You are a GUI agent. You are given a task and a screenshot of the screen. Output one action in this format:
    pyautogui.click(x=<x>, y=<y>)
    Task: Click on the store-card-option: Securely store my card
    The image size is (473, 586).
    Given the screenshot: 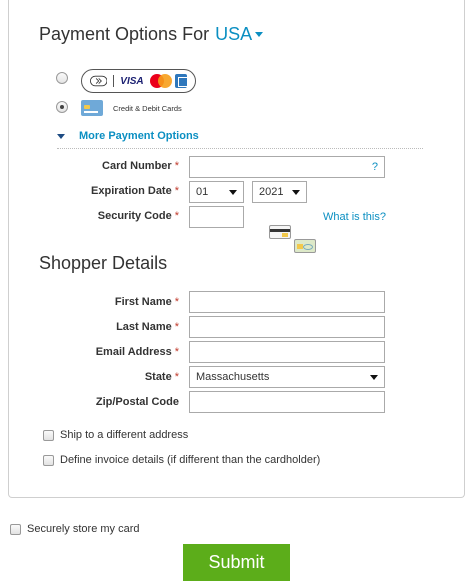 What is the action you would take?
    pyautogui.click(x=74, y=529)
    